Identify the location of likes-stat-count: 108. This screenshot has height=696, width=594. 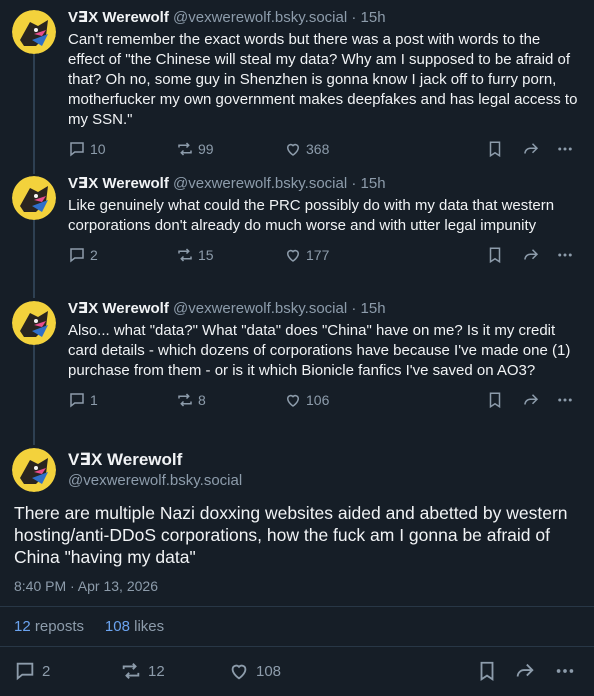
(117, 626).